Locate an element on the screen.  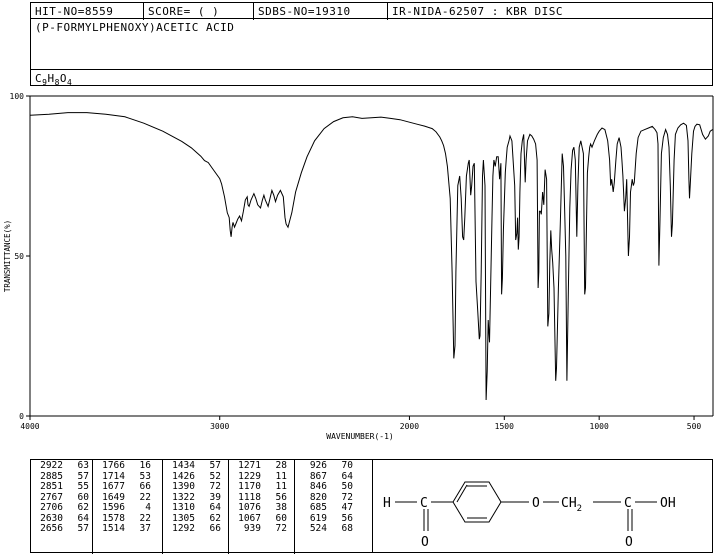
peak-transmittance: 4 is located at coordinates (148, 507).